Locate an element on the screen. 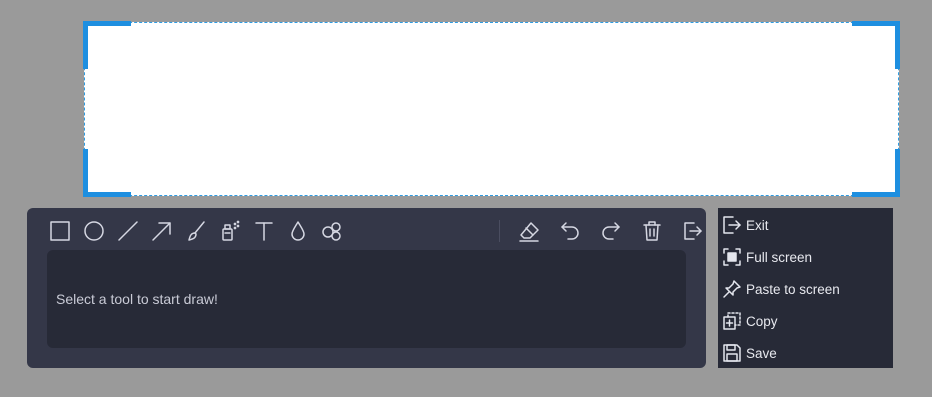  menu-item-exit: Exit is located at coordinates (805, 225).